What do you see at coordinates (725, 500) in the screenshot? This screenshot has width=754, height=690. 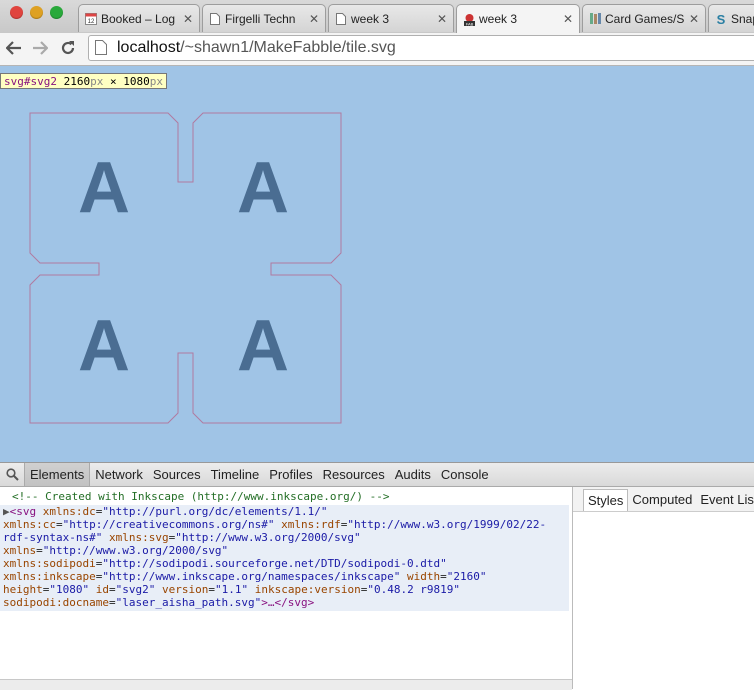 I see `tab-event-listeners: Event Lis` at bounding box center [725, 500].